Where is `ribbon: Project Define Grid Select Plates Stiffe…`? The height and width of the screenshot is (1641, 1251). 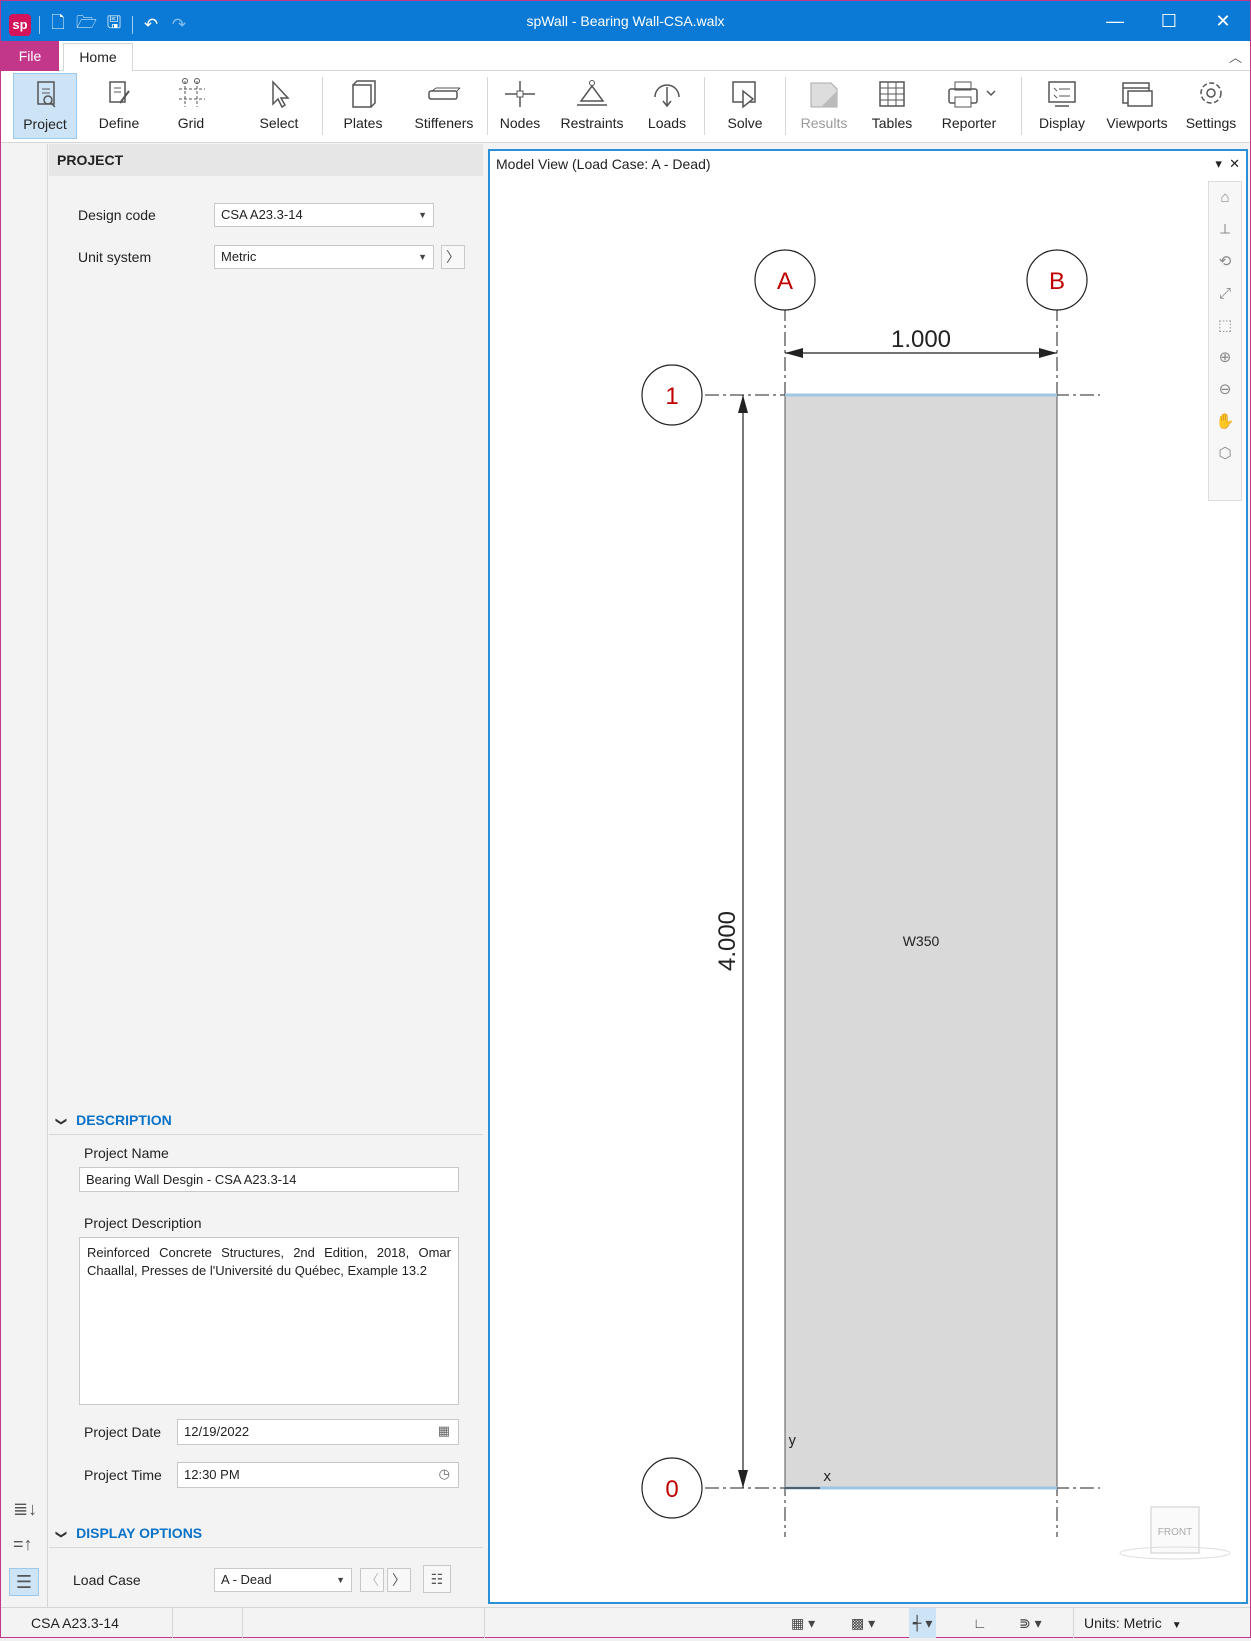 ribbon: Project Define Grid Select Plates Stiffe… is located at coordinates (625, 107).